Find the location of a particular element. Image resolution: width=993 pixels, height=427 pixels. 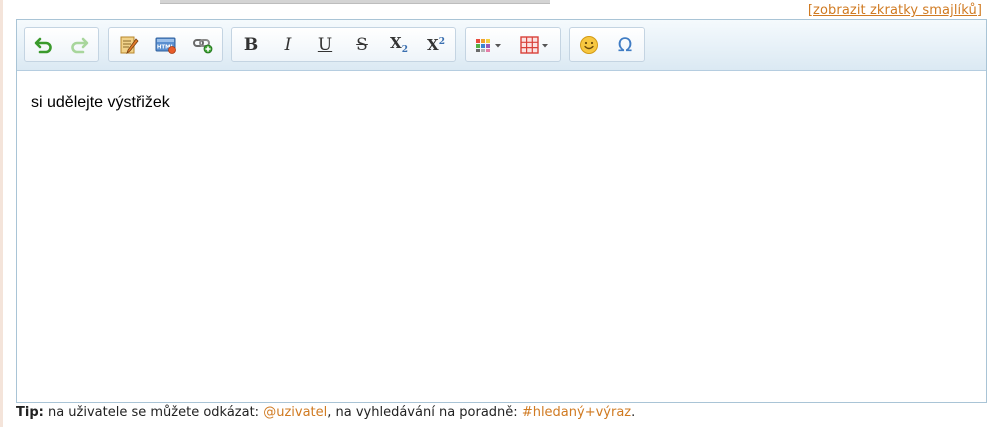

hashtag-example: #hledaný+výraz is located at coordinates (576, 412).